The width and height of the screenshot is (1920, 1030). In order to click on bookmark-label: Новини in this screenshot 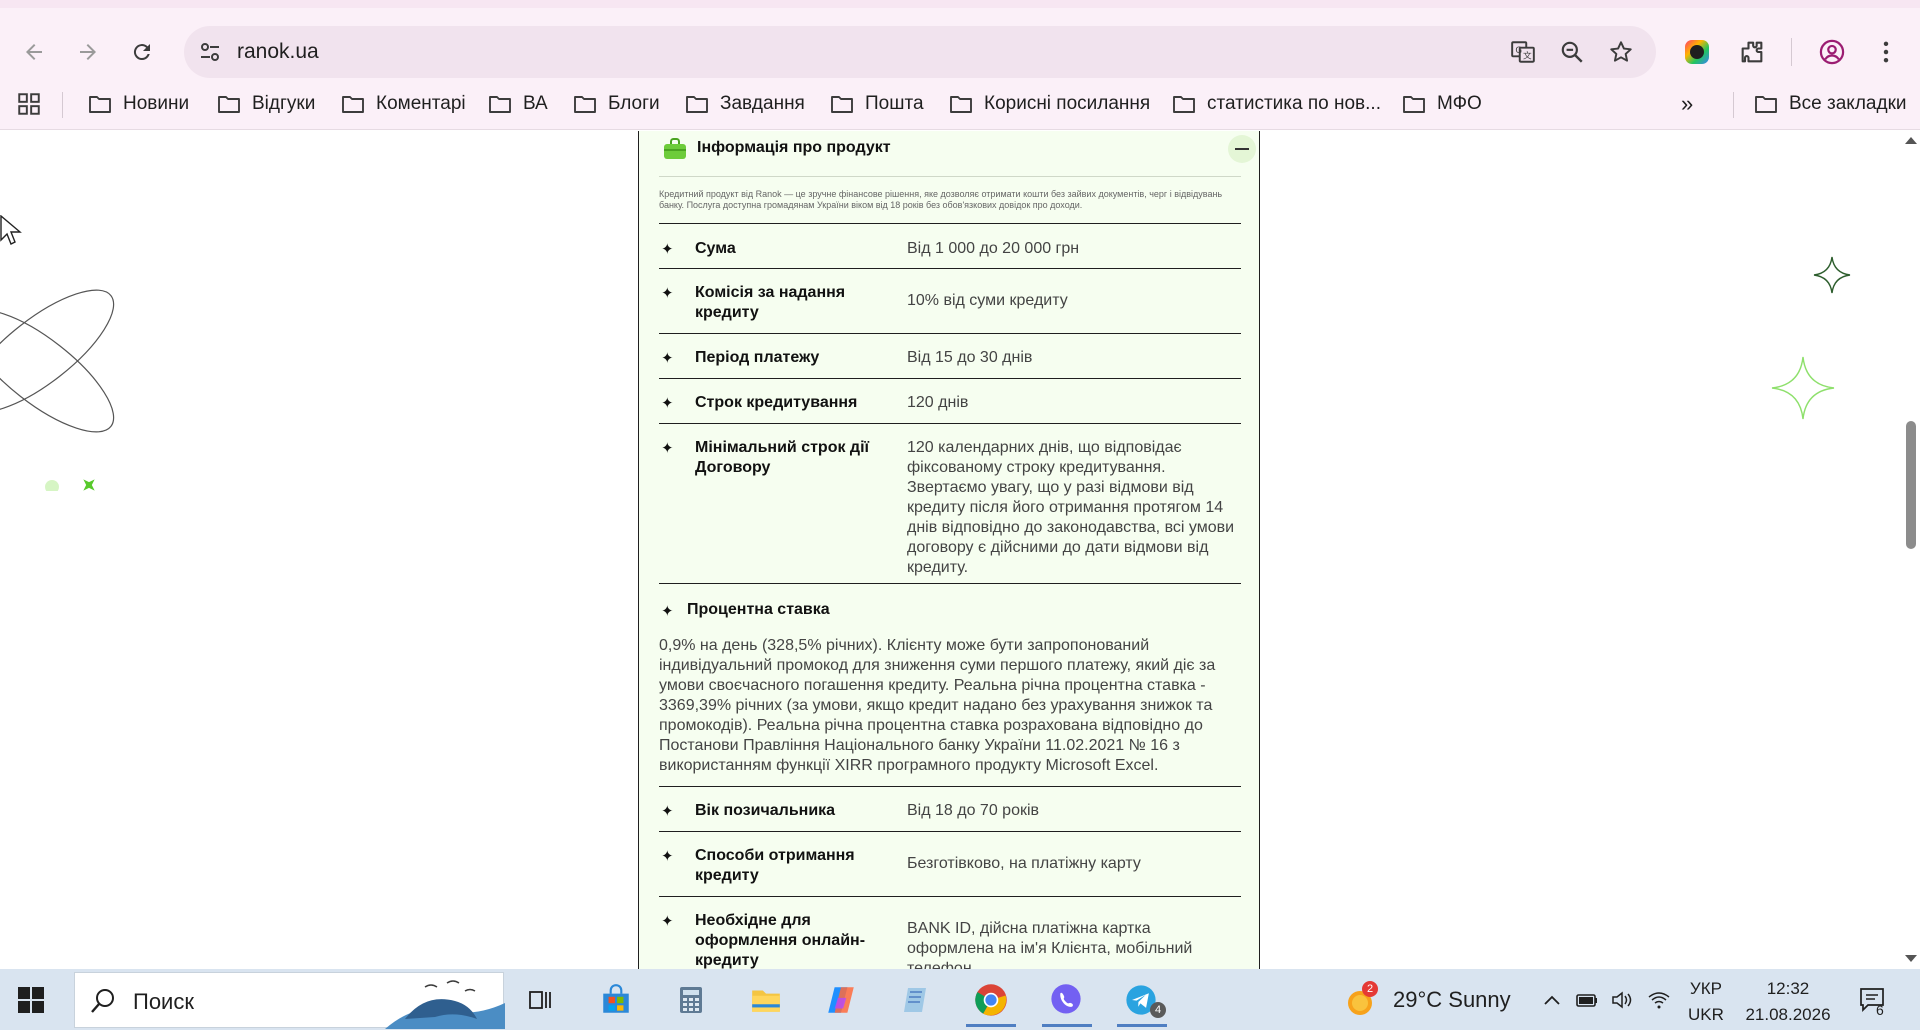, I will do `click(156, 103)`.